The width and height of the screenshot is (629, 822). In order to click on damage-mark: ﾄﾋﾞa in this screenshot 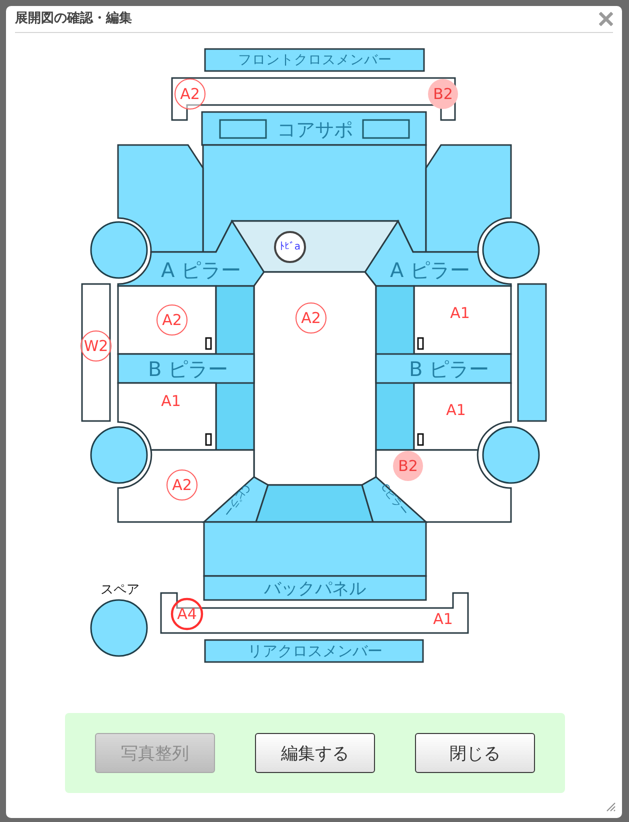, I will do `click(290, 247)`.